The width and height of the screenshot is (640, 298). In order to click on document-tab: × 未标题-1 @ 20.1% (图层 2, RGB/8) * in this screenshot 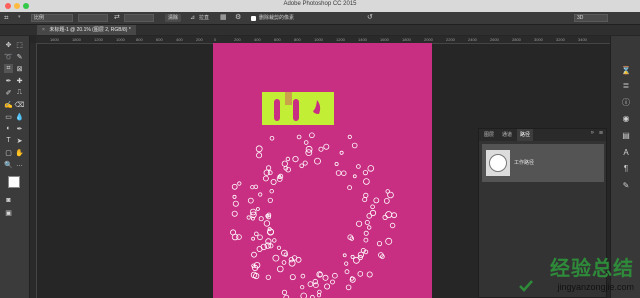, I will do `click(86, 30)`.